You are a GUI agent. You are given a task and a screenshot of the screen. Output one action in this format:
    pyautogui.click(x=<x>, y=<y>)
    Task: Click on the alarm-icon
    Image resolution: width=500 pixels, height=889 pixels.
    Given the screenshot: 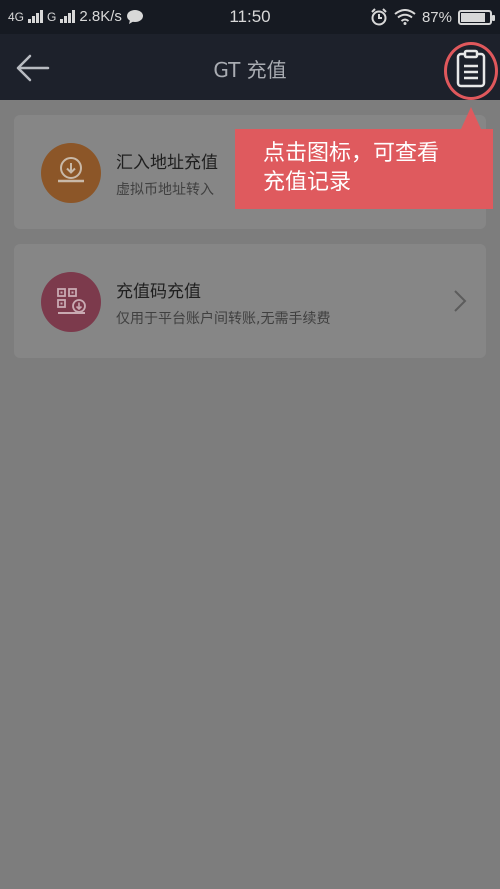 What is the action you would take?
    pyautogui.click(x=379, y=17)
    